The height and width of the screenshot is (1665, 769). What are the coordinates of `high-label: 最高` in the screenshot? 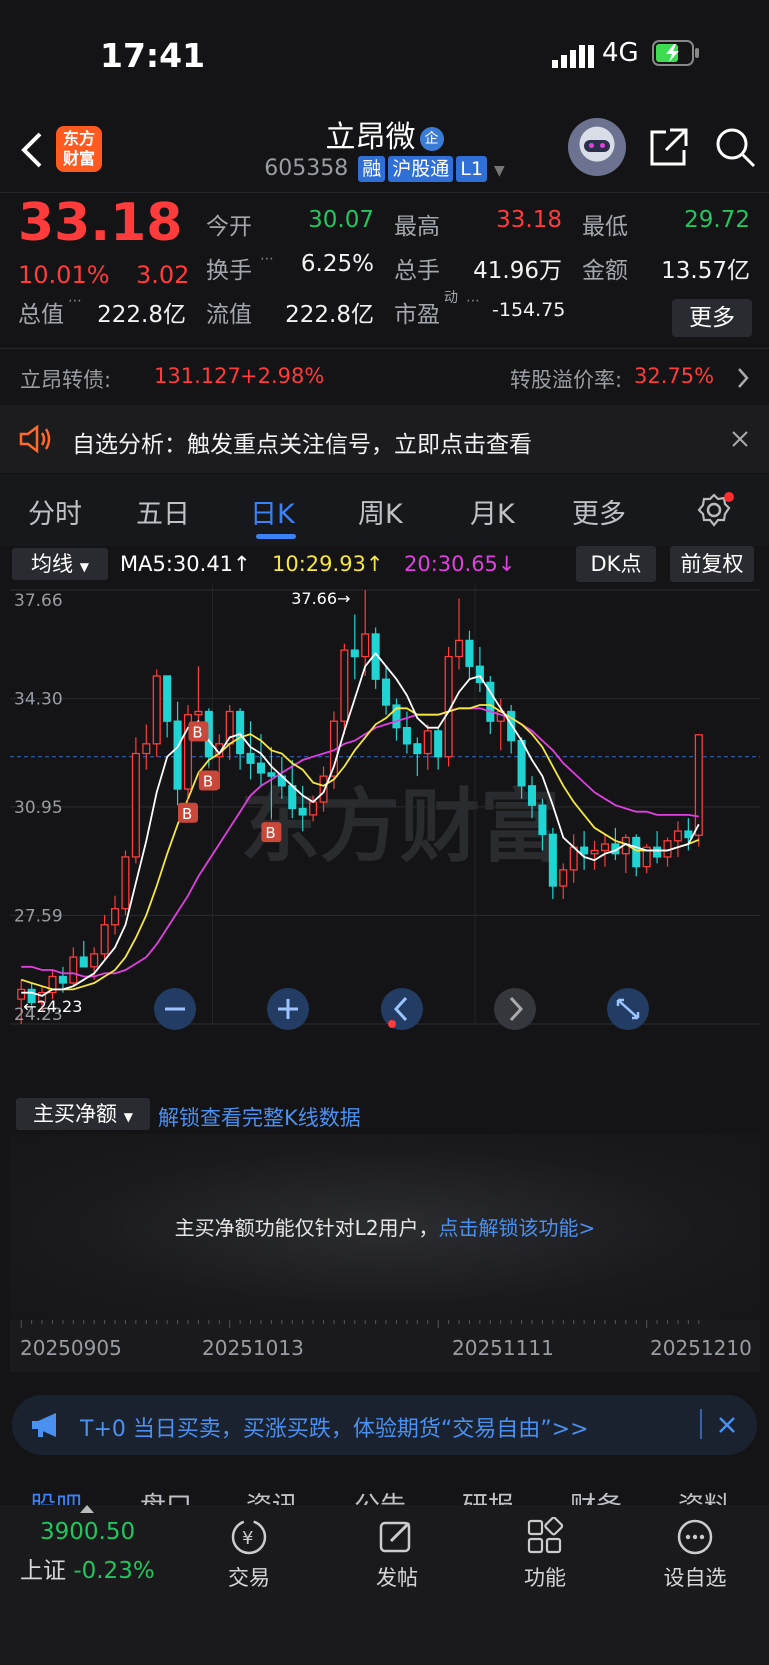 It's located at (417, 227).